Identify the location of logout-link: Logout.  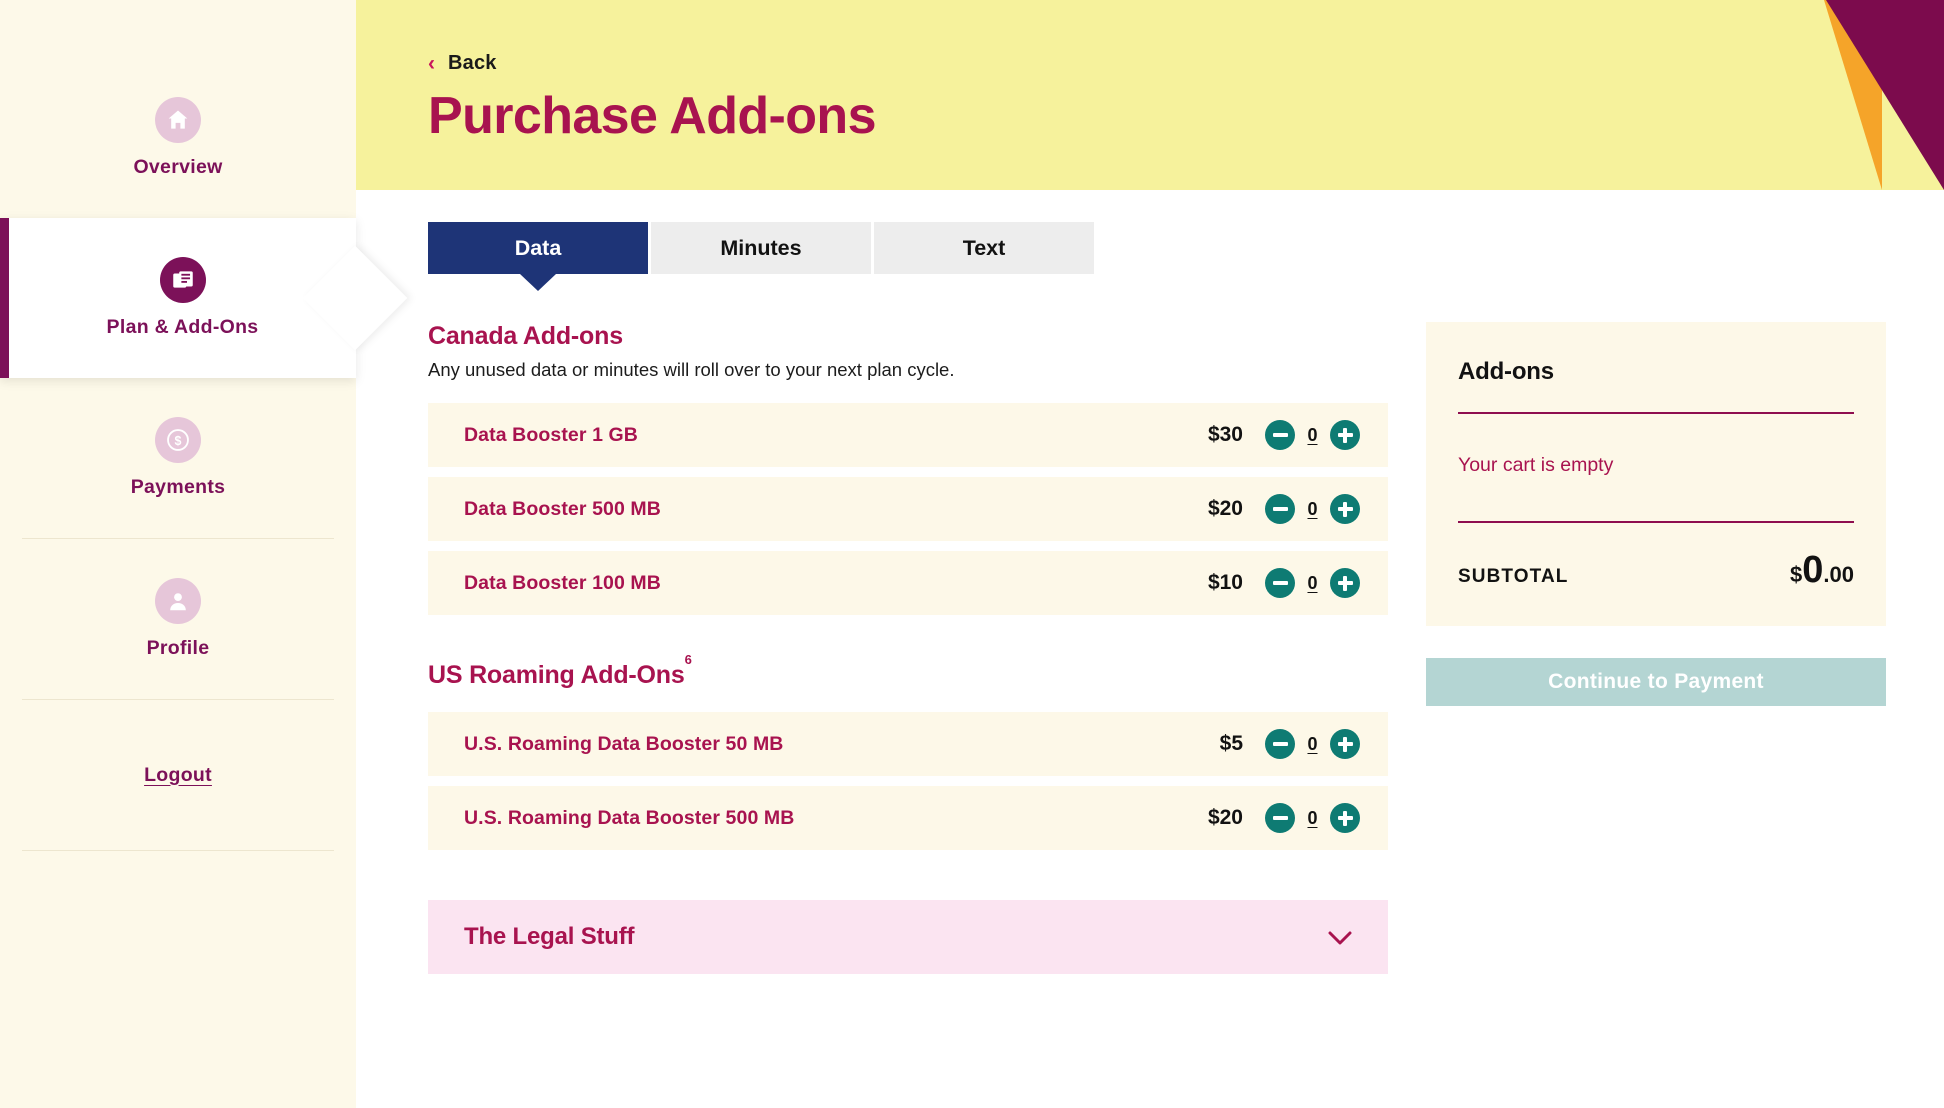
(178, 775).